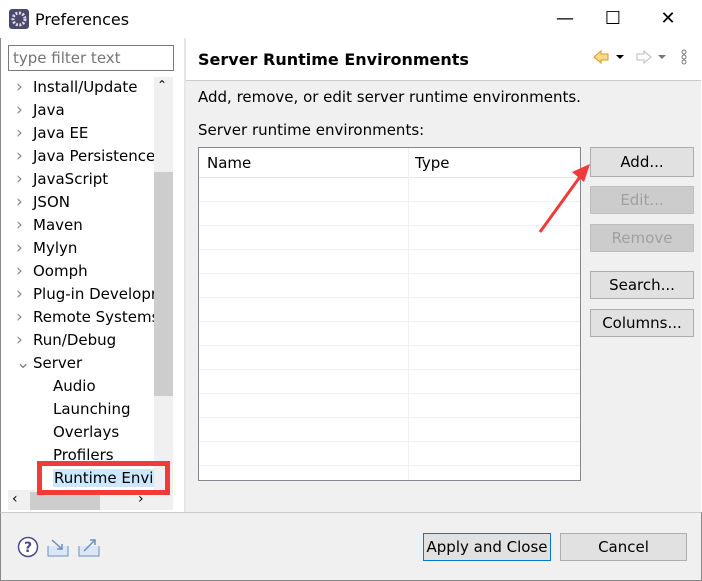  What do you see at coordinates (19, 19) in the screenshot?
I see `eclipse-app-icon` at bounding box center [19, 19].